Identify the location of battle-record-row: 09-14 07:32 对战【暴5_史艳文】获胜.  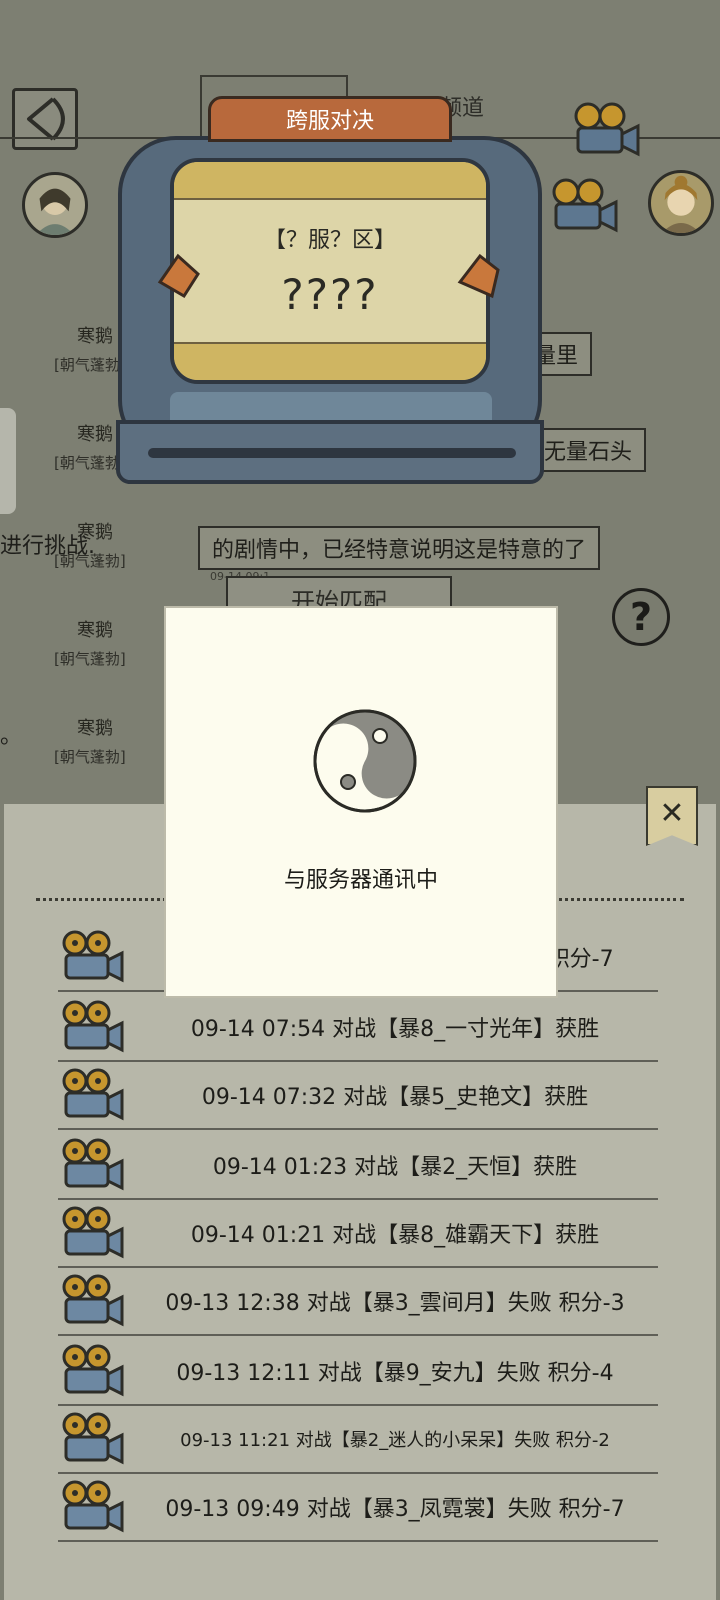
(358, 1096).